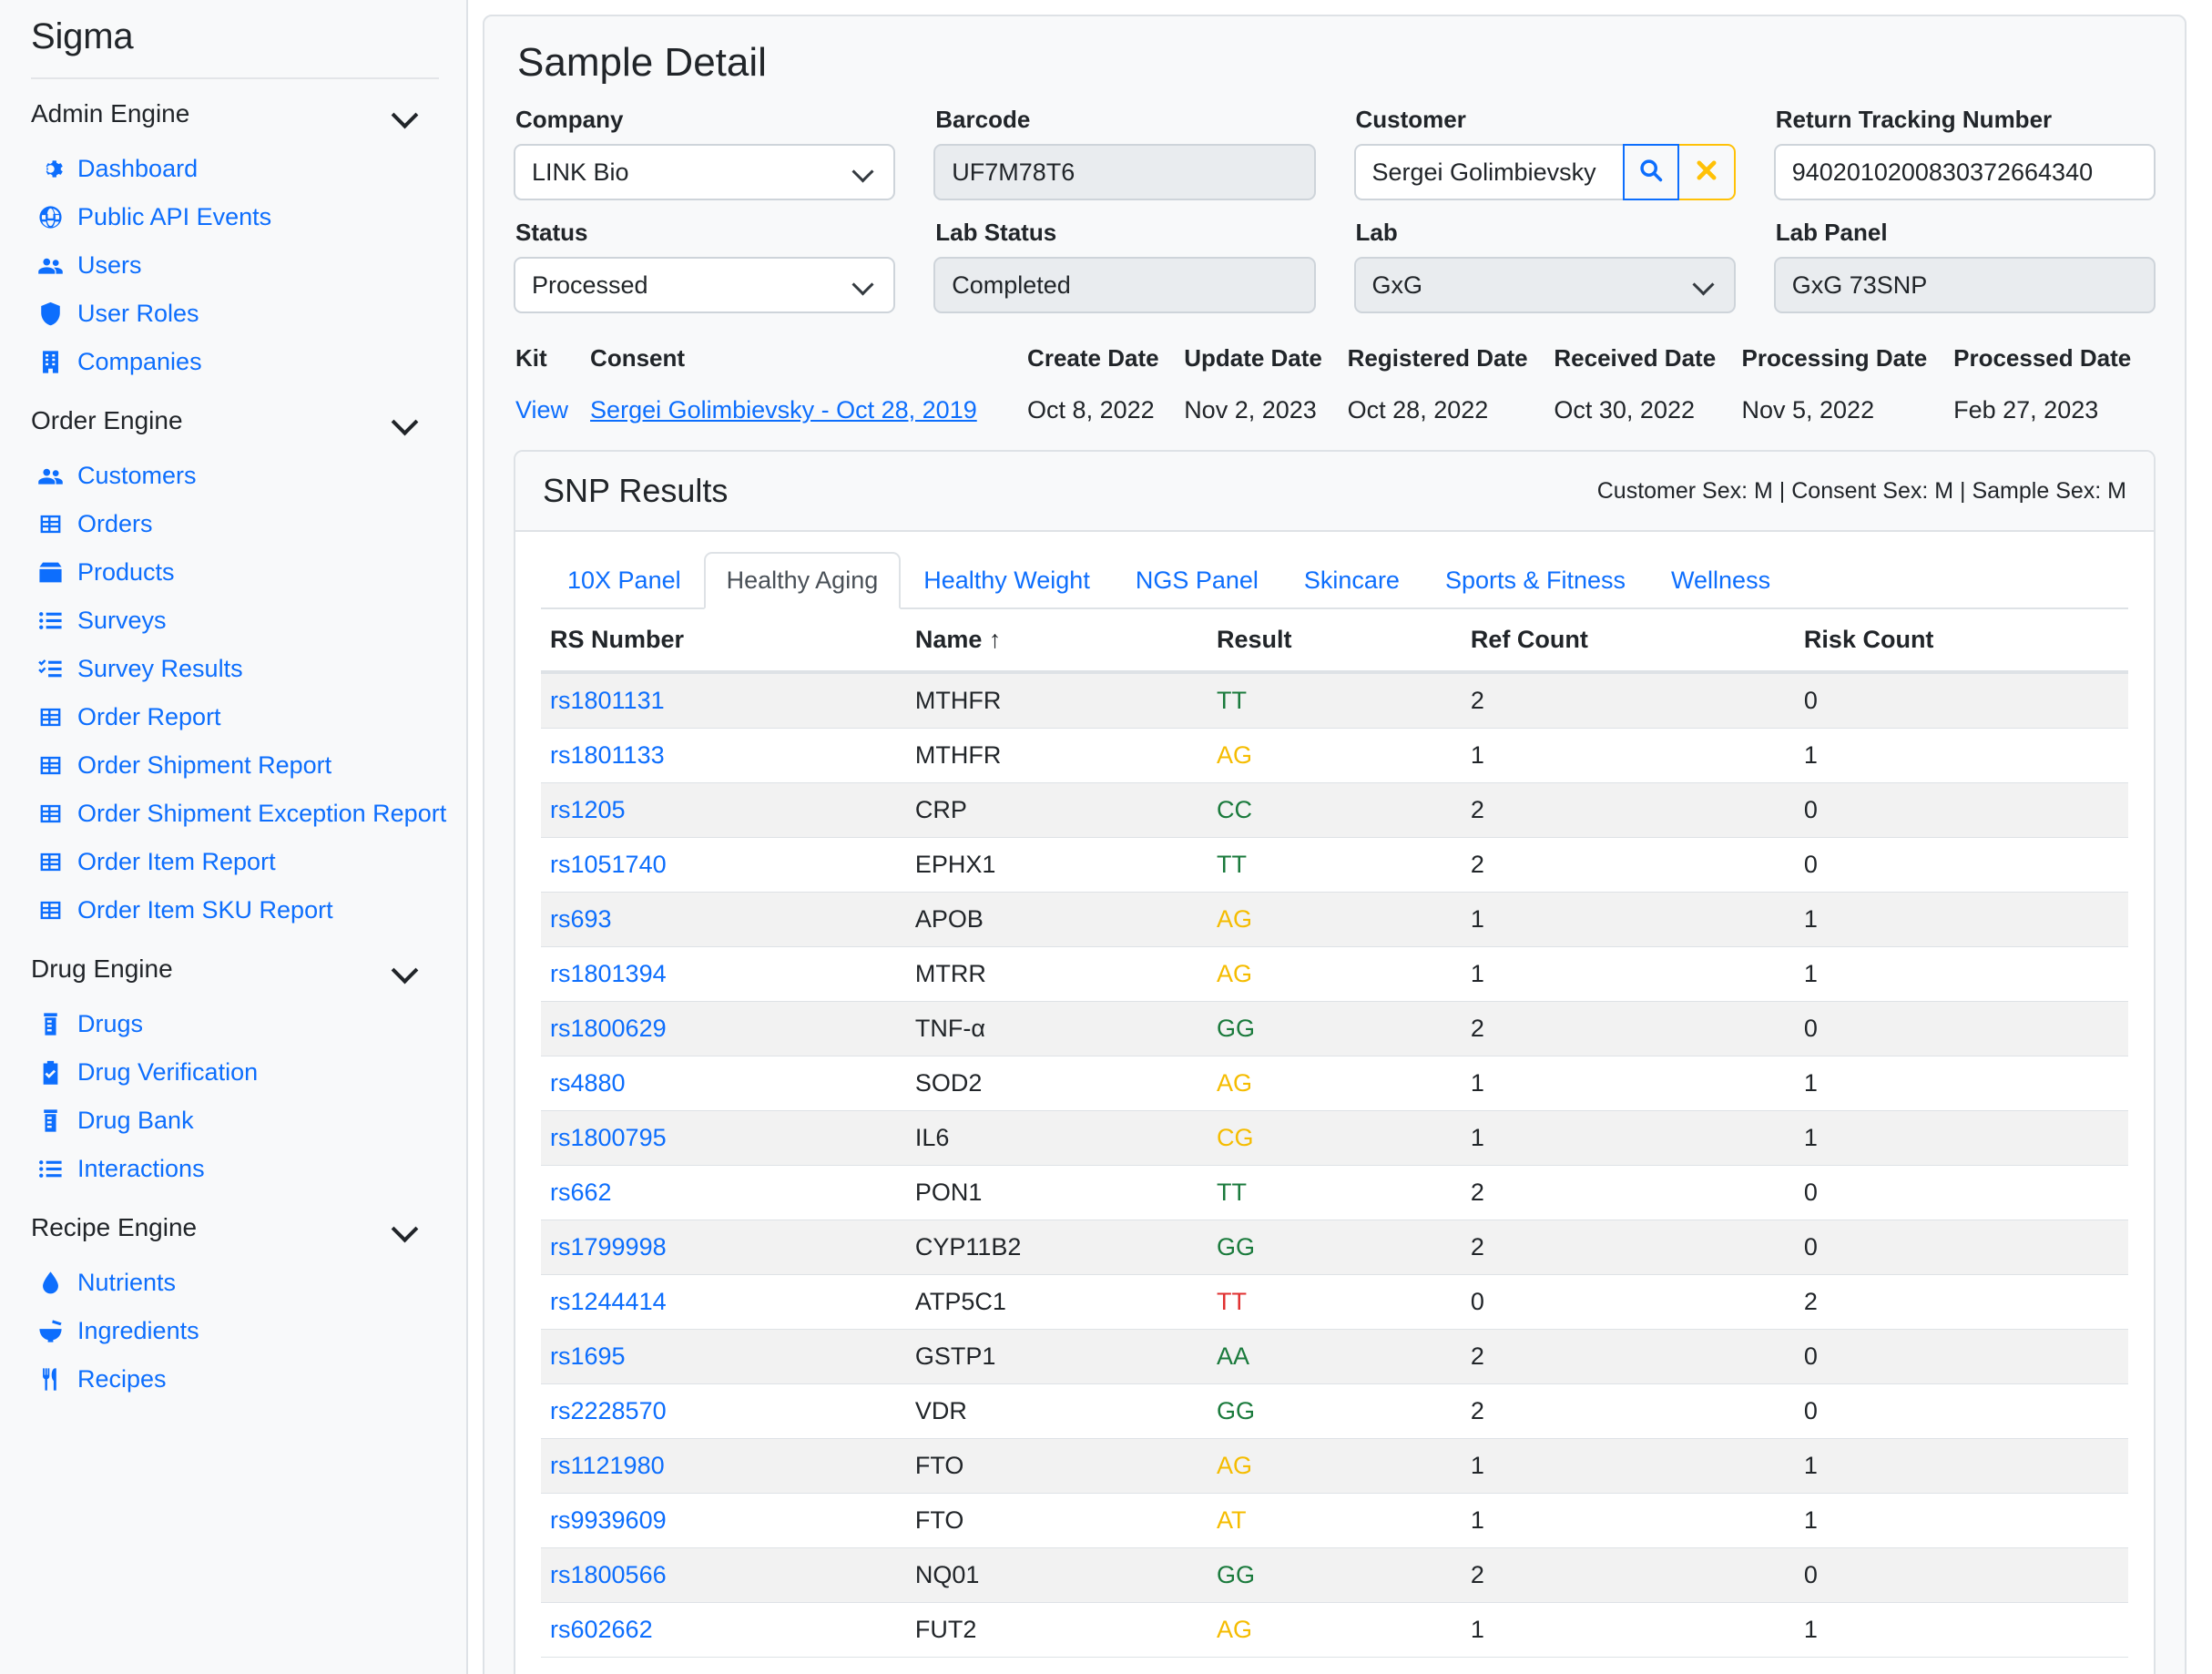  What do you see at coordinates (1545, 285) in the screenshot?
I see `lab-select: GxG` at bounding box center [1545, 285].